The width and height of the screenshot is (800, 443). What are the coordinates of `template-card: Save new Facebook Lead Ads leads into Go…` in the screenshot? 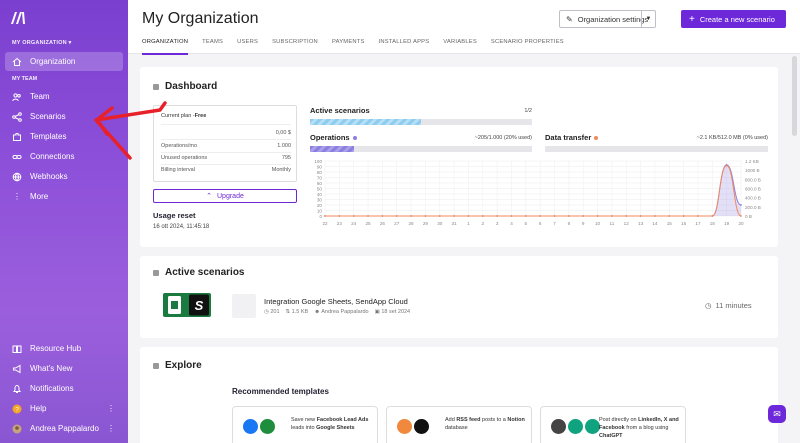 It's located at (305, 424).